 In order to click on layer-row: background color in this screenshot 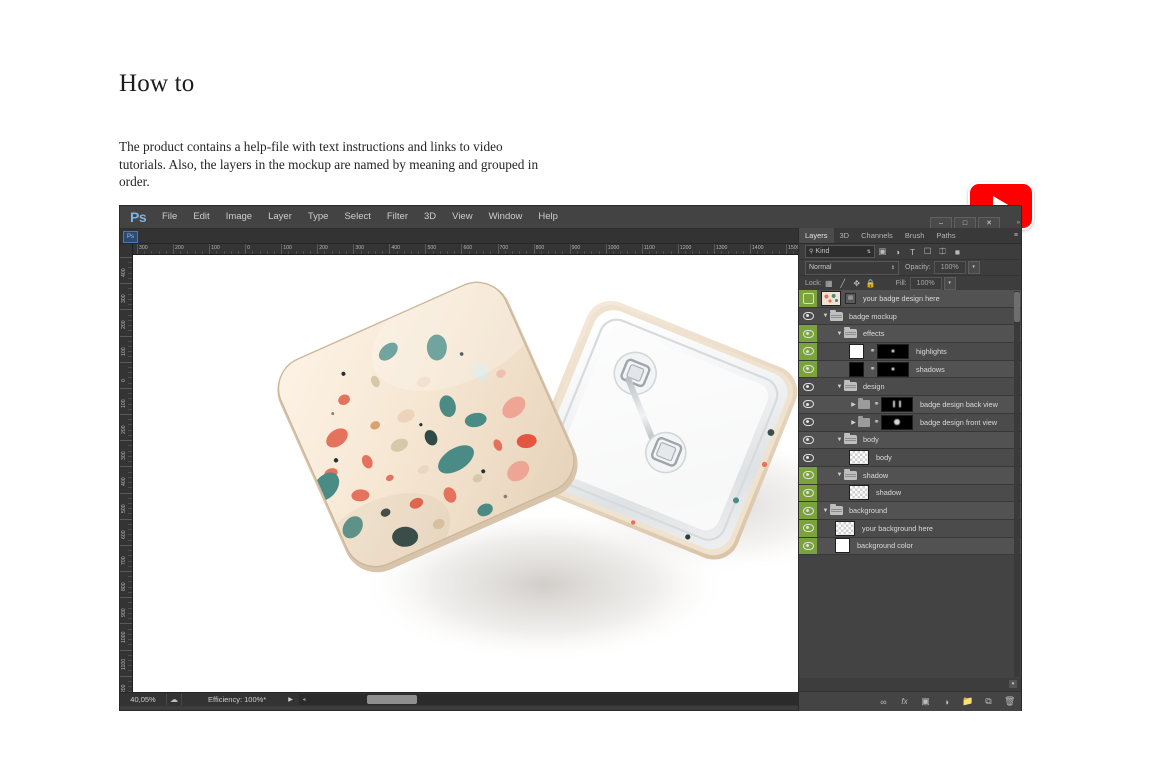, I will do `click(910, 546)`.